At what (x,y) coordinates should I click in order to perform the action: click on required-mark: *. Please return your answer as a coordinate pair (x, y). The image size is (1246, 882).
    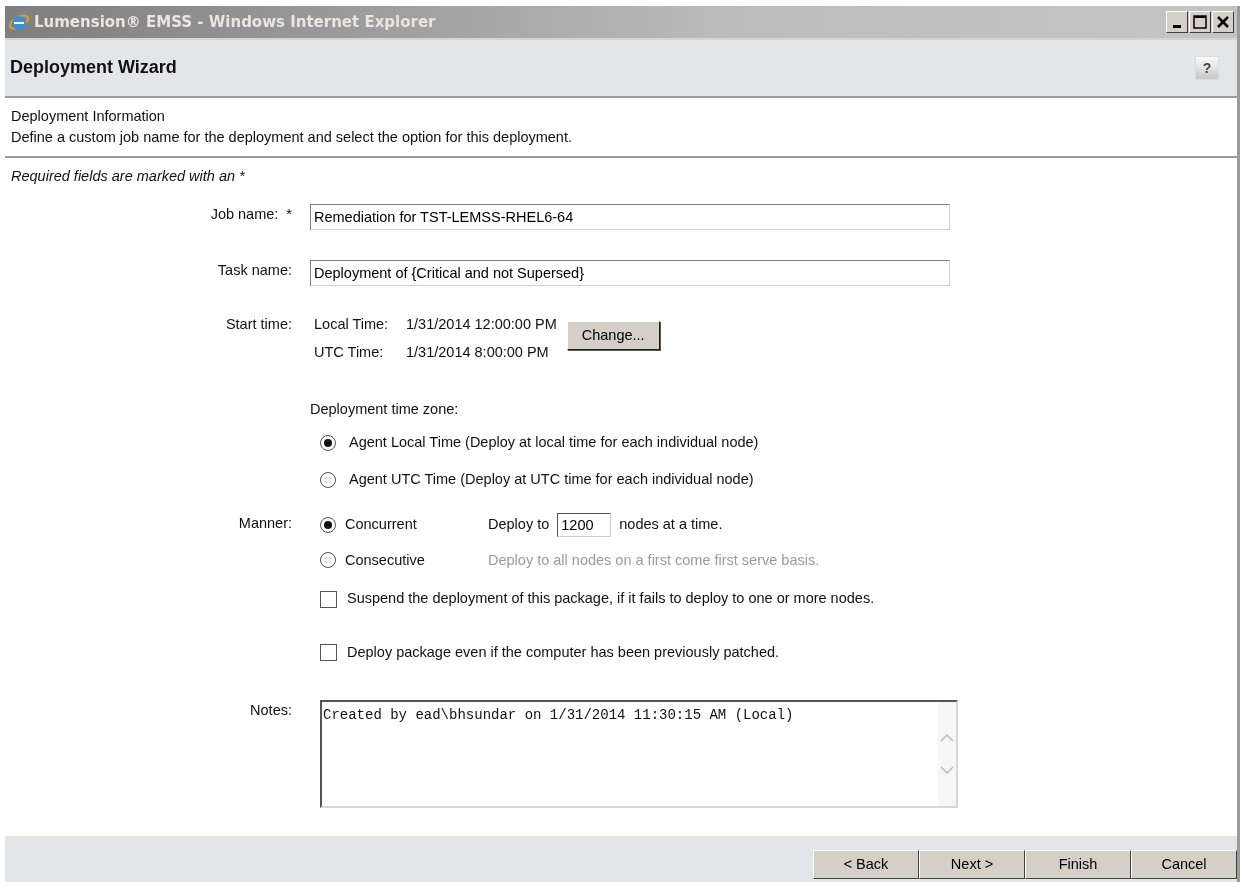
    Looking at the image, I should click on (289, 214).